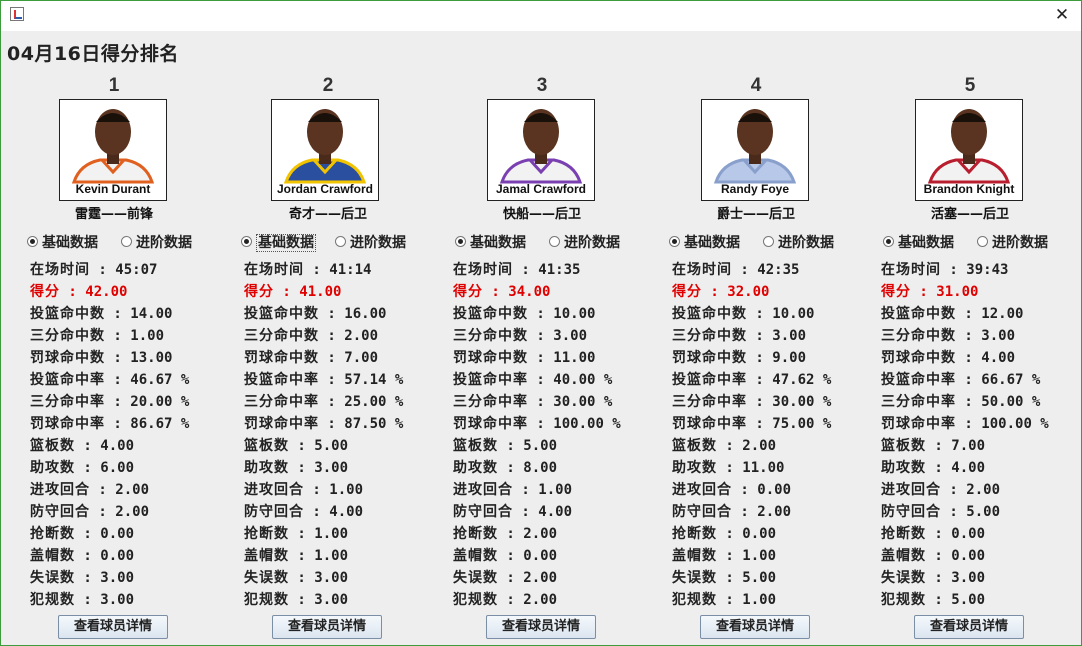 Image resolution: width=1082 pixels, height=646 pixels. What do you see at coordinates (751, 468) in the screenshot?
I see `stat-row: 助攻数 : 11.00` at bounding box center [751, 468].